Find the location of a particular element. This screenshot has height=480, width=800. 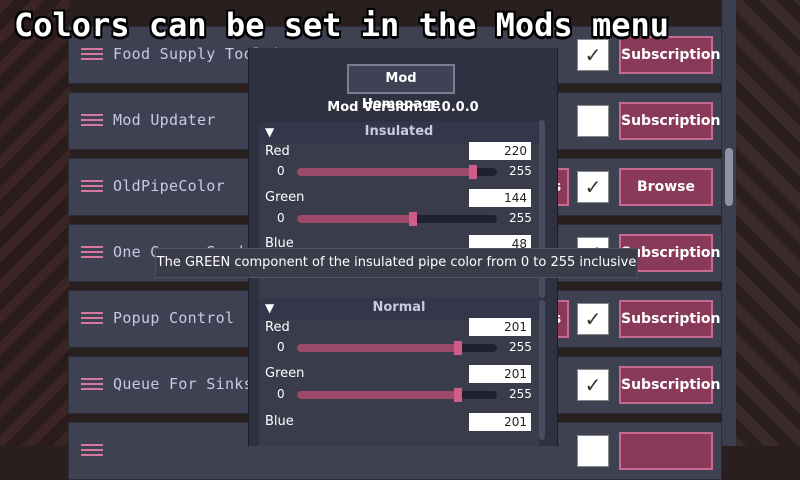

normal-section-header: ▼ Normal is located at coordinates (399, 309).